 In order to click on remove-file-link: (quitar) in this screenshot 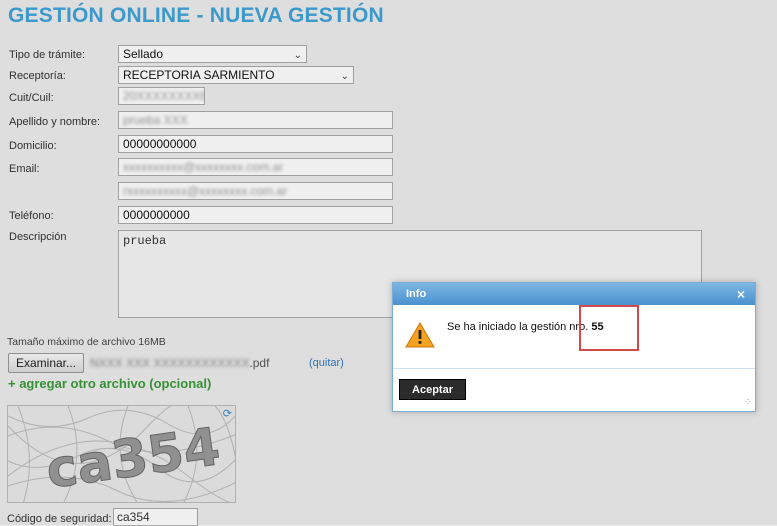, I will do `click(326, 363)`.